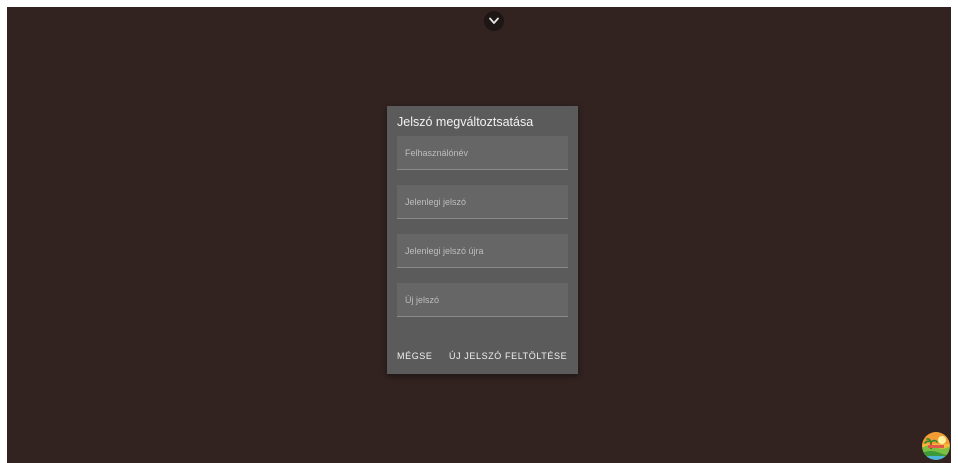 The width and height of the screenshot is (958, 463). I want to click on current-password-field-container, so click(482, 202).